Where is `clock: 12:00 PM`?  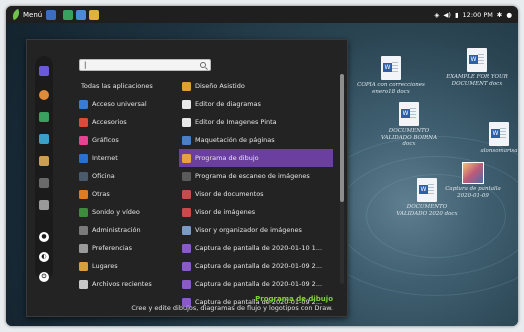
clock: 12:00 PM is located at coordinates (478, 15).